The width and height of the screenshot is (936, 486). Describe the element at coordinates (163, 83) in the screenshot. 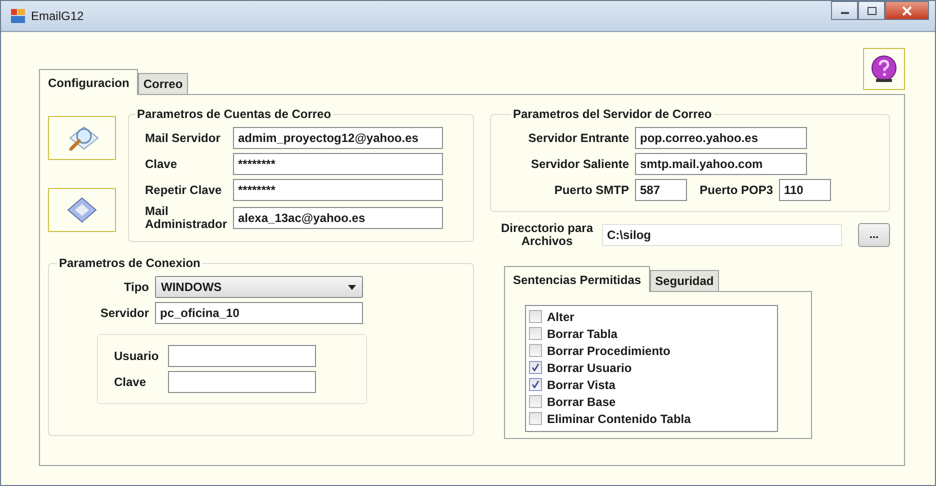

I see `tab: Correo` at that location.